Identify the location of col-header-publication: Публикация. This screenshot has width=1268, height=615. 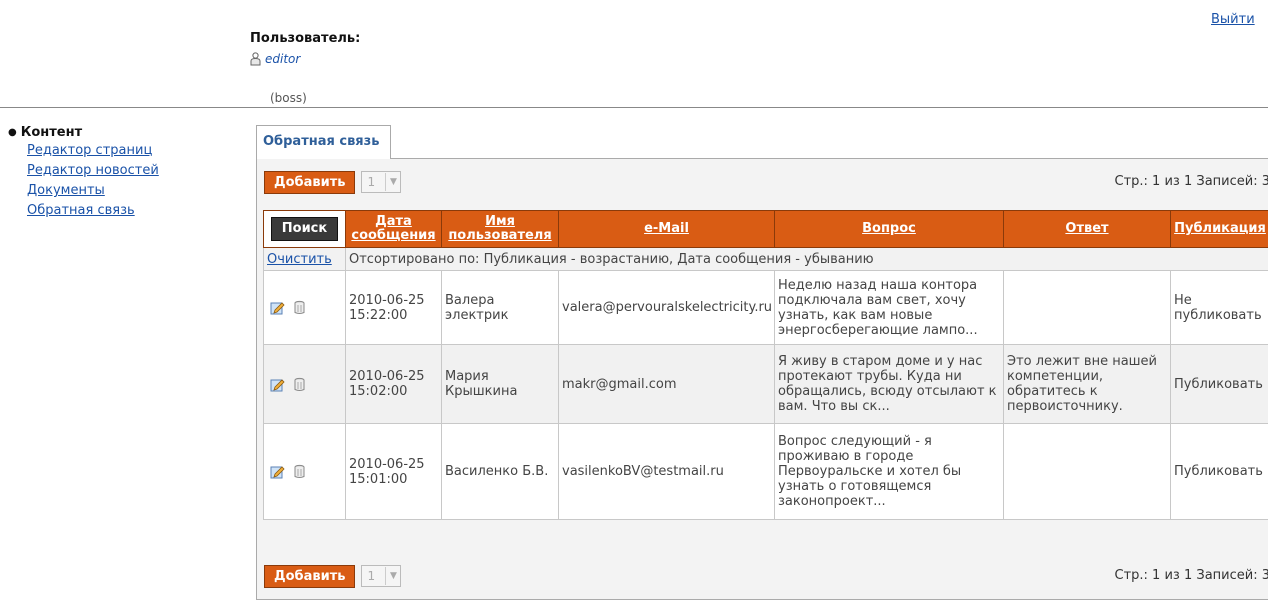
(1219, 229).